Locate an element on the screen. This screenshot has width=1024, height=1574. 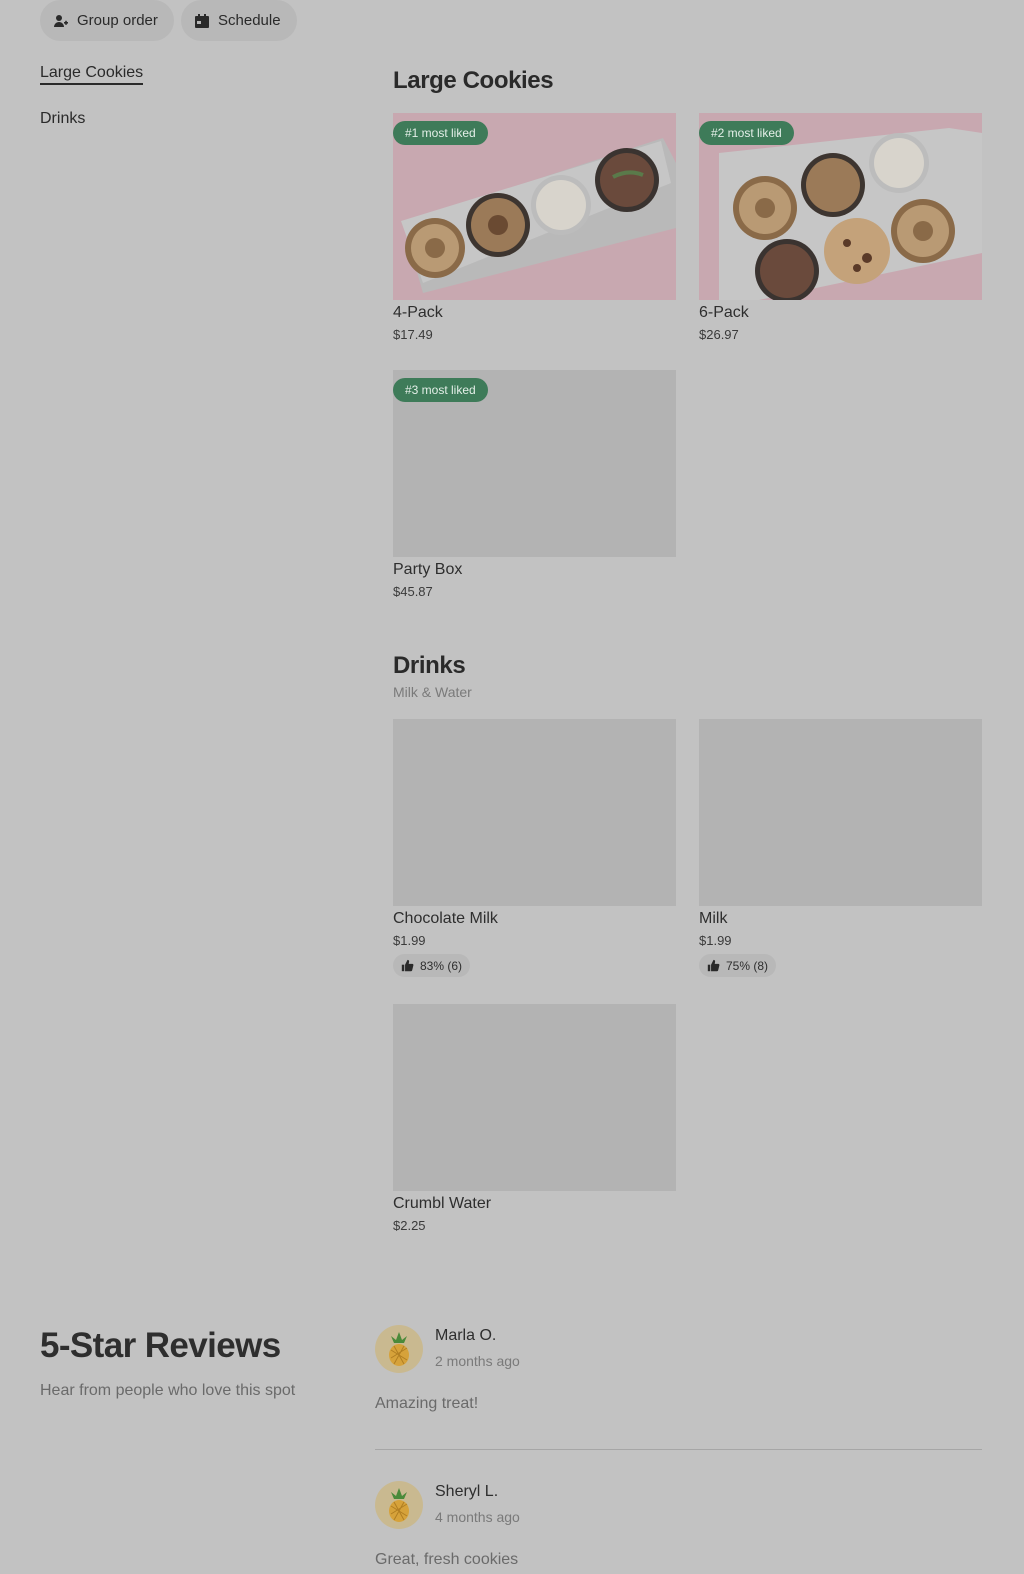
menu-item-name: Milk is located at coordinates (713, 918).